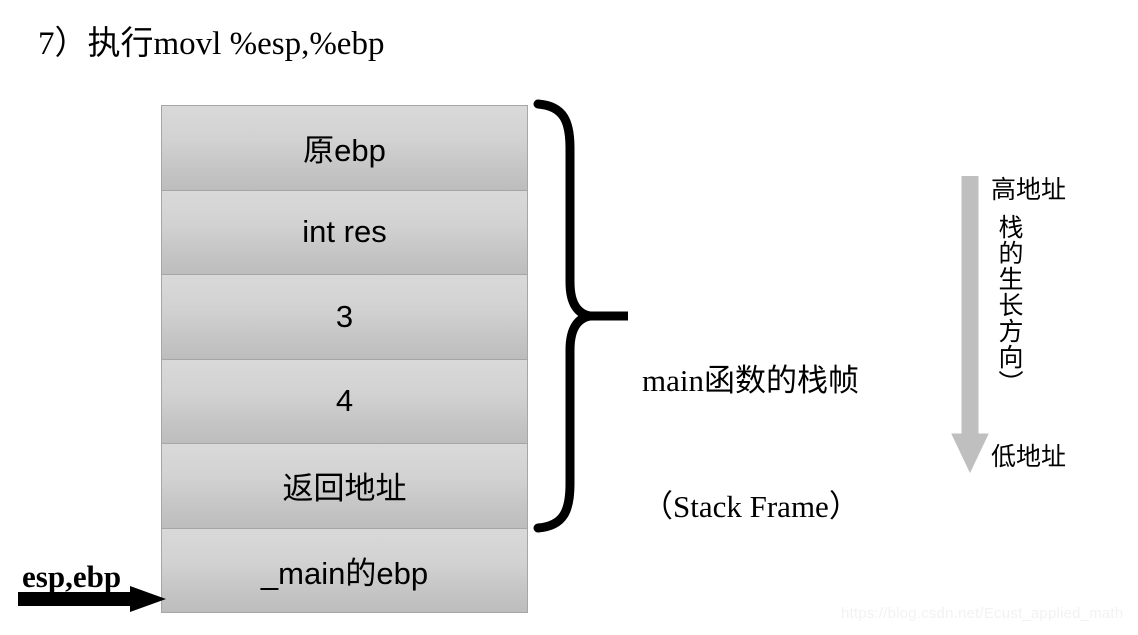 The image size is (1138, 635). I want to click on stack-cell-int-res: int res, so click(344, 231).